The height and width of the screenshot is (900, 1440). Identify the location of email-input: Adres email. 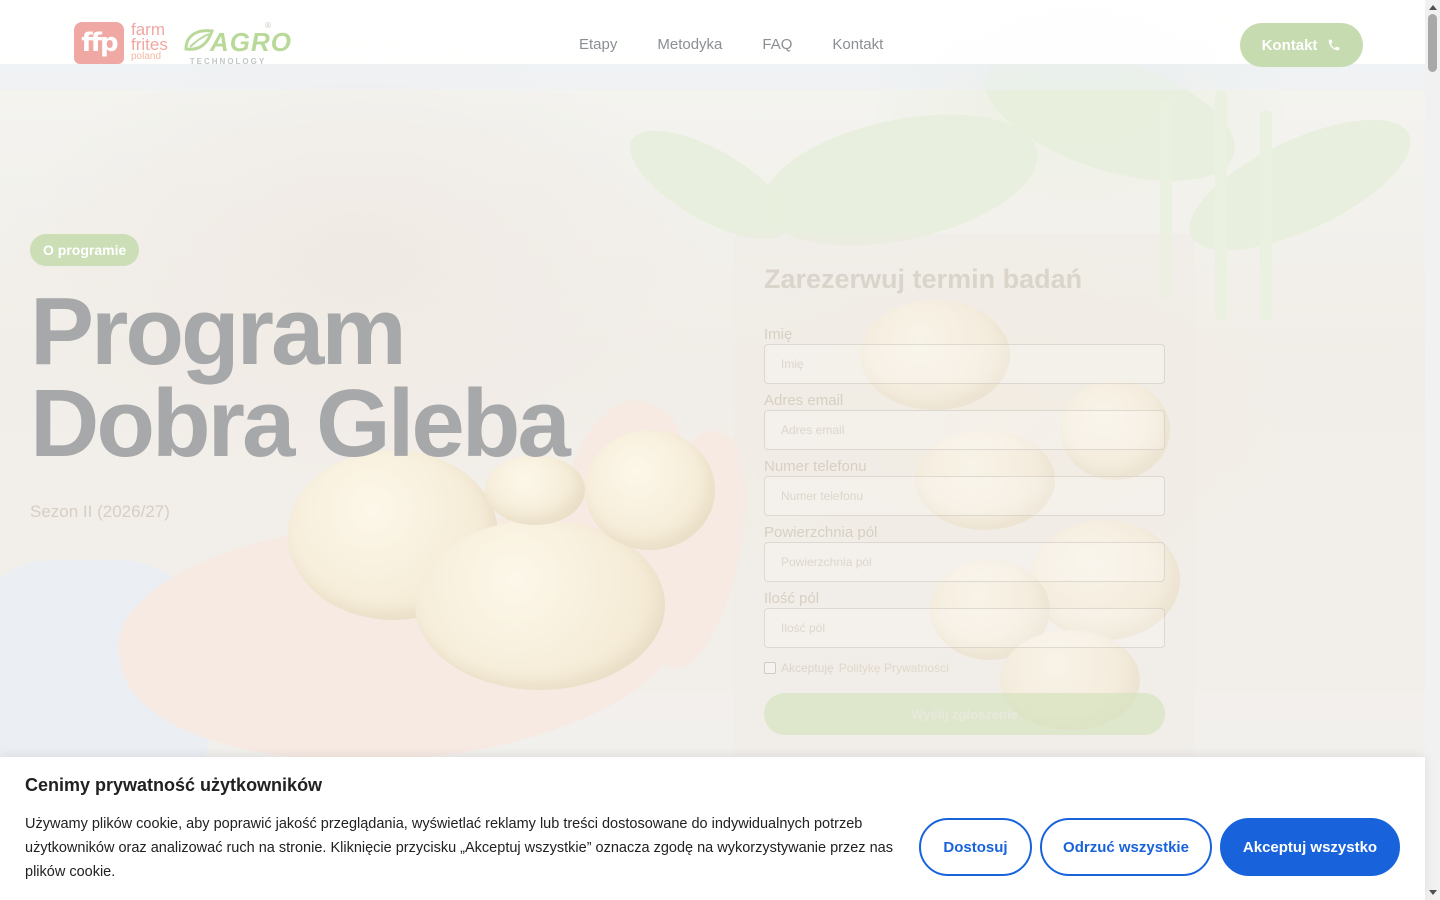
(964, 430).